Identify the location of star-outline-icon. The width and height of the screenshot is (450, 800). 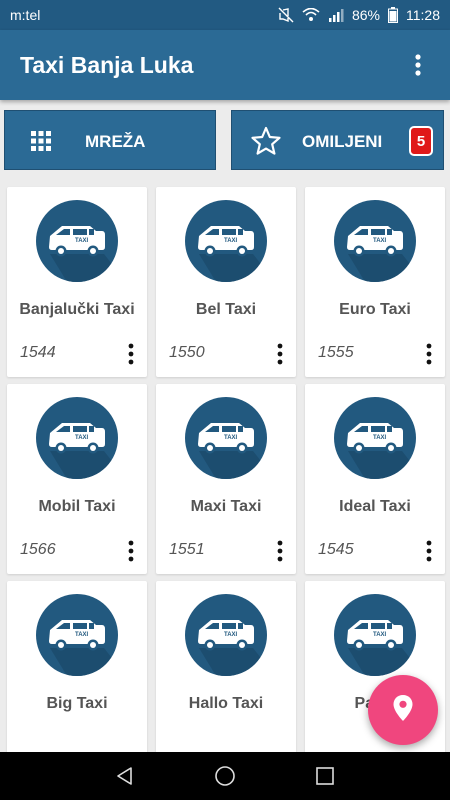
(266, 143).